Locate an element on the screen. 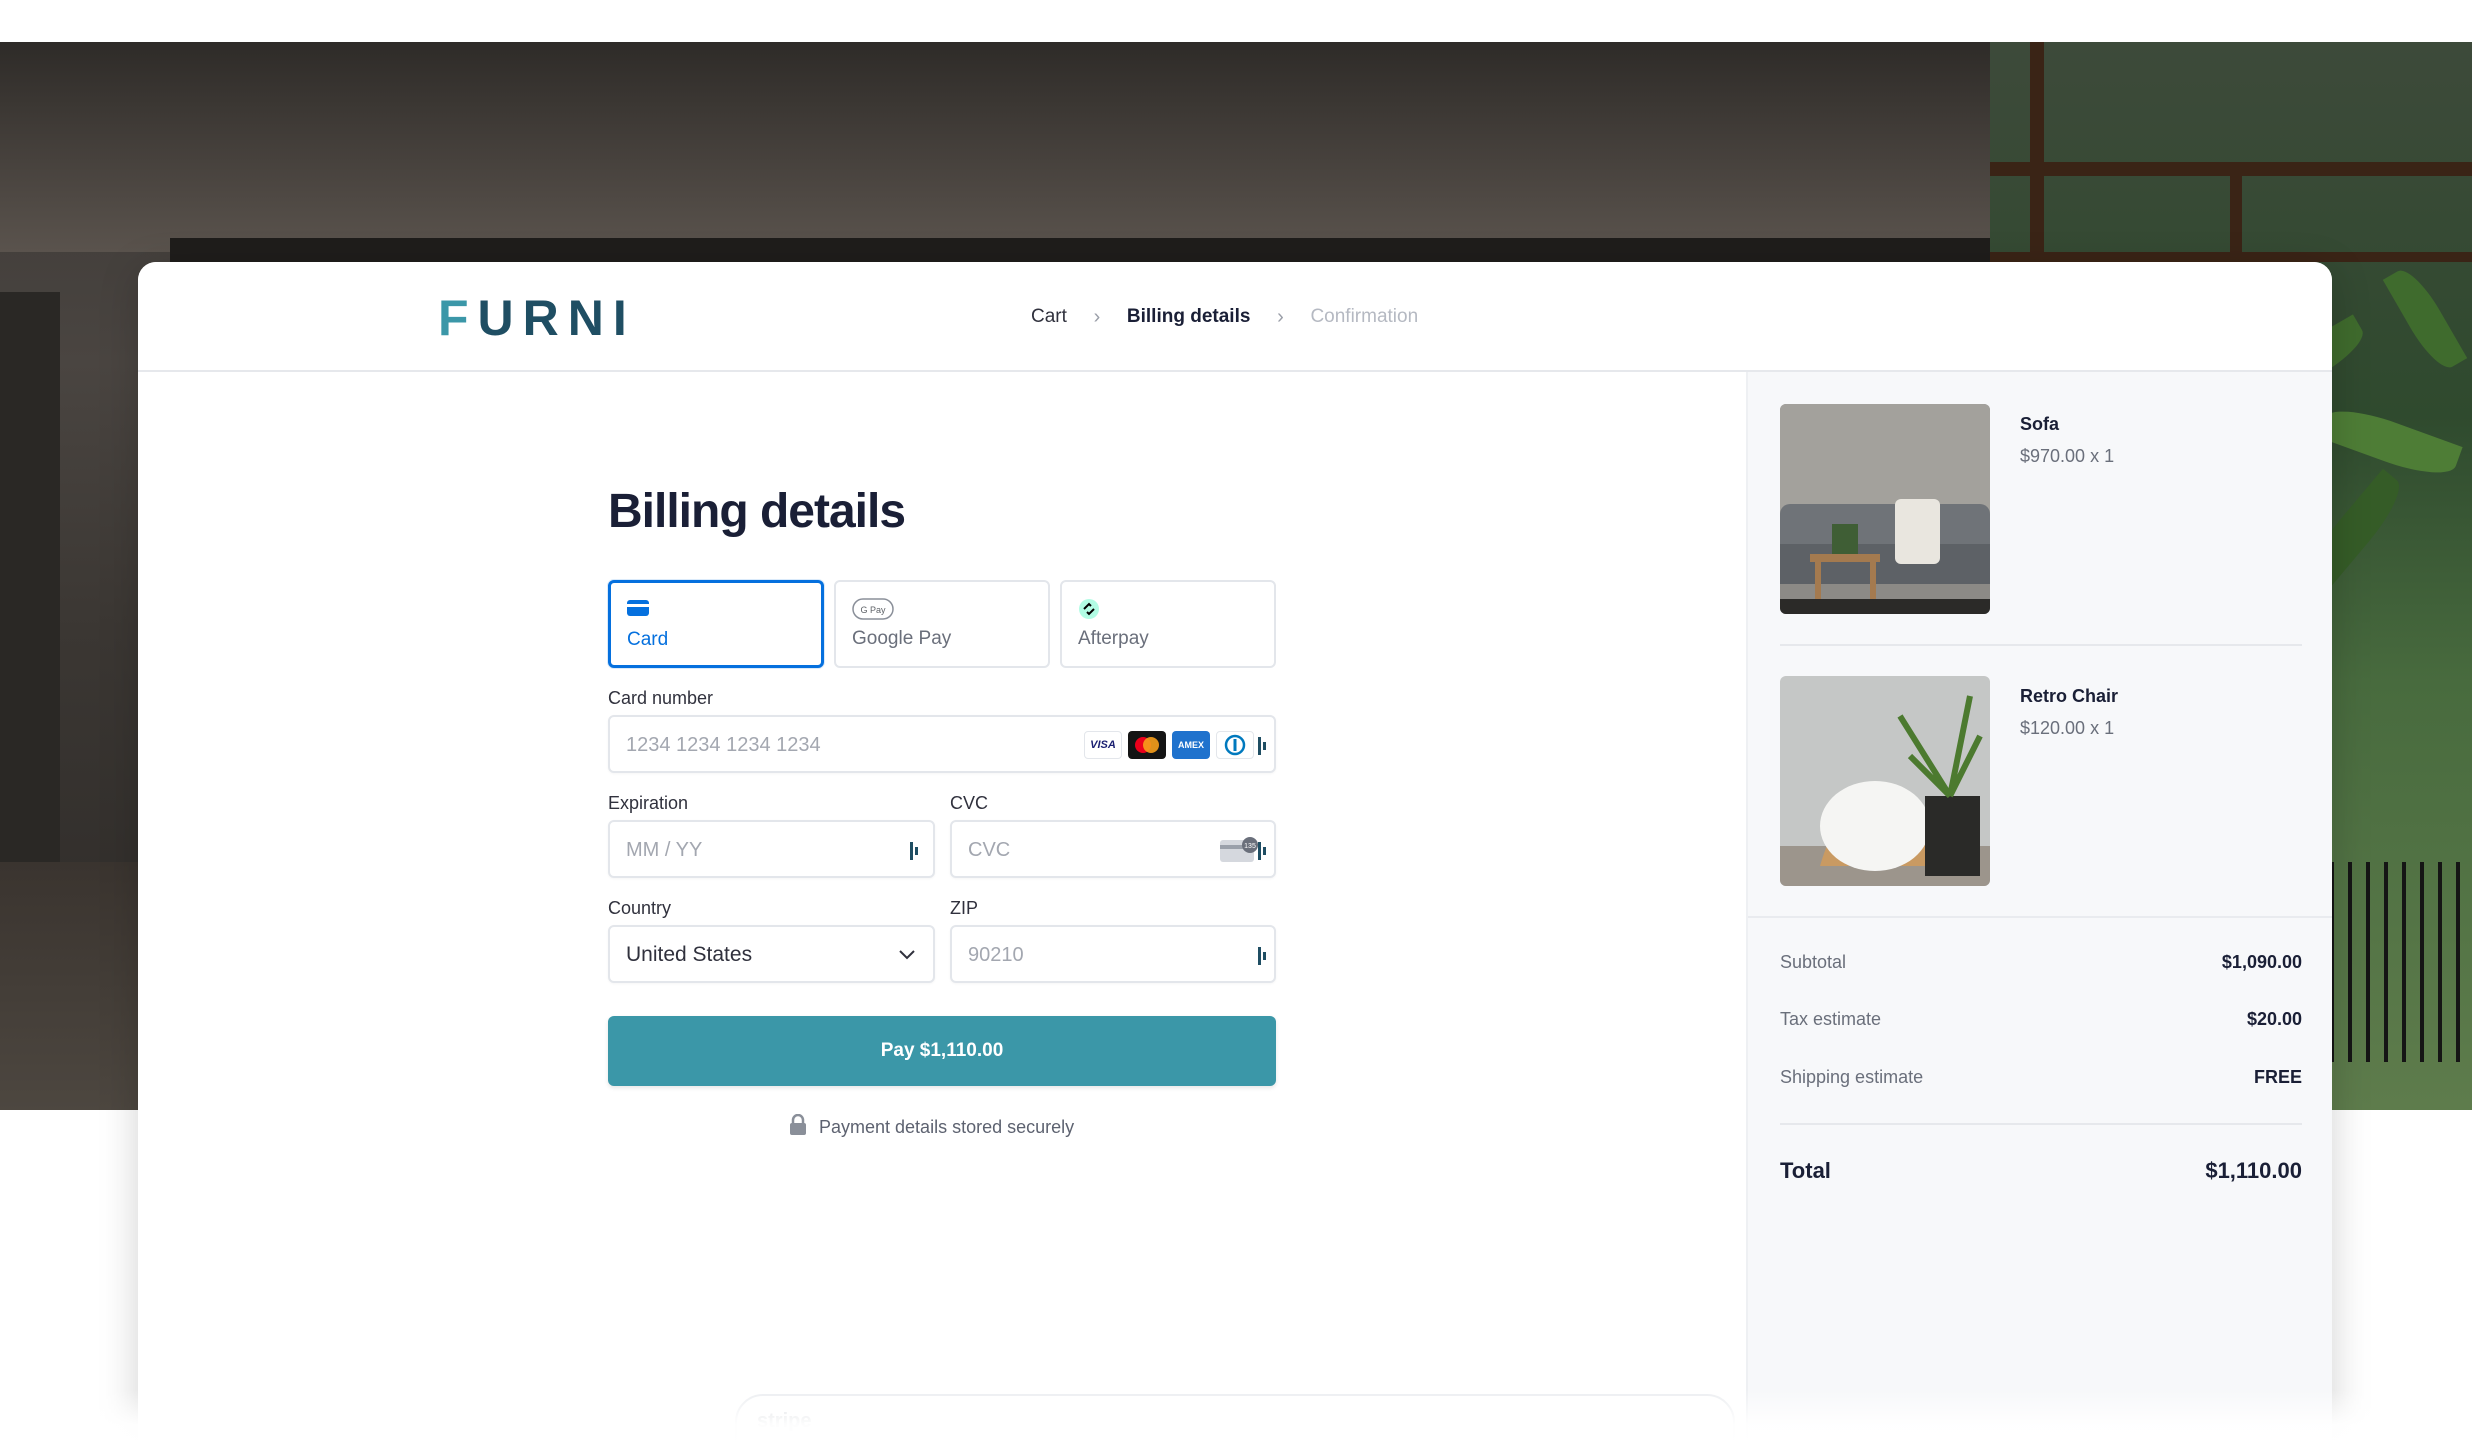 The image size is (2472, 1448). breadcrumb-billing-details: Billing details is located at coordinates (1188, 316).